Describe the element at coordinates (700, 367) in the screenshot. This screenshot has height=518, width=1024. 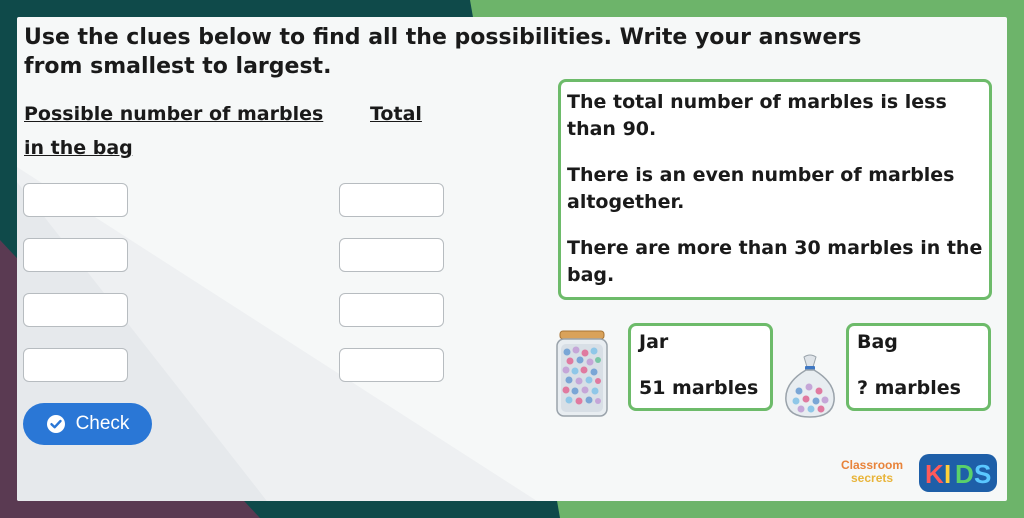
I see `jar-info-box: Jar 51 marbles` at that location.